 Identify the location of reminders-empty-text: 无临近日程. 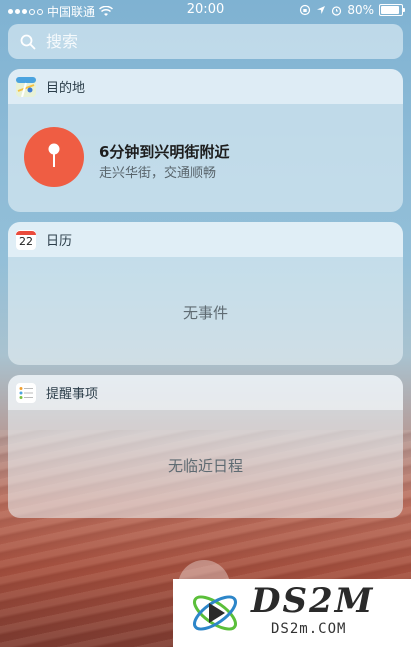
(205, 466).